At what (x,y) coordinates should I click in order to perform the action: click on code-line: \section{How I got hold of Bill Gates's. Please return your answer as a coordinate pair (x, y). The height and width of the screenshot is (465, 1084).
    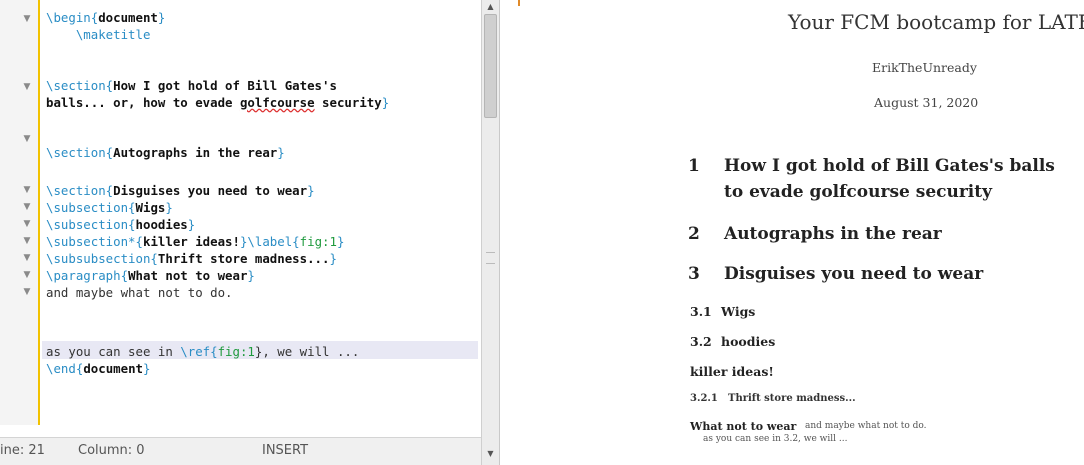
    Looking at the image, I should click on (191, 85).